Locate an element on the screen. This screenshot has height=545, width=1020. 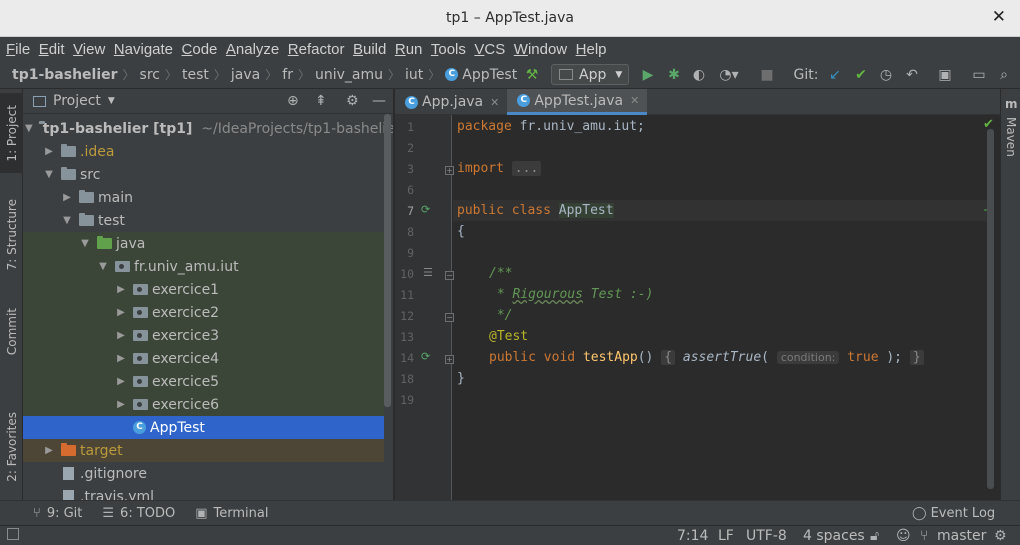
coverage-icon: ◐ is located at coordinates (699, 74).